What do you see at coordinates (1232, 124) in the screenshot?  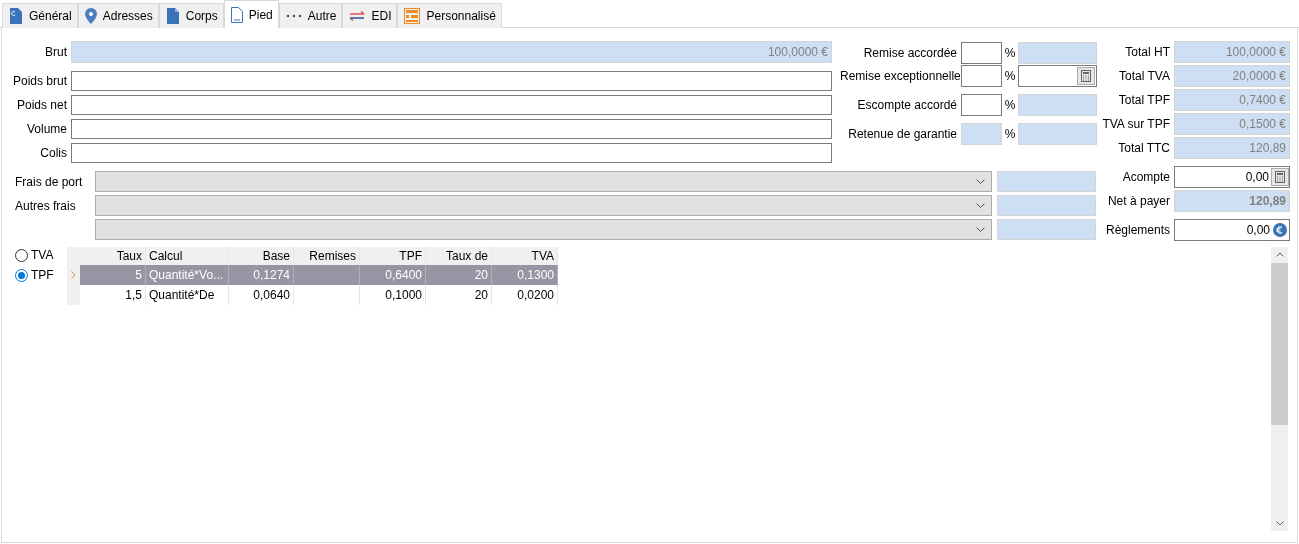 I see `total-field: 0,1500 €` at bounding box center [1232, 124].